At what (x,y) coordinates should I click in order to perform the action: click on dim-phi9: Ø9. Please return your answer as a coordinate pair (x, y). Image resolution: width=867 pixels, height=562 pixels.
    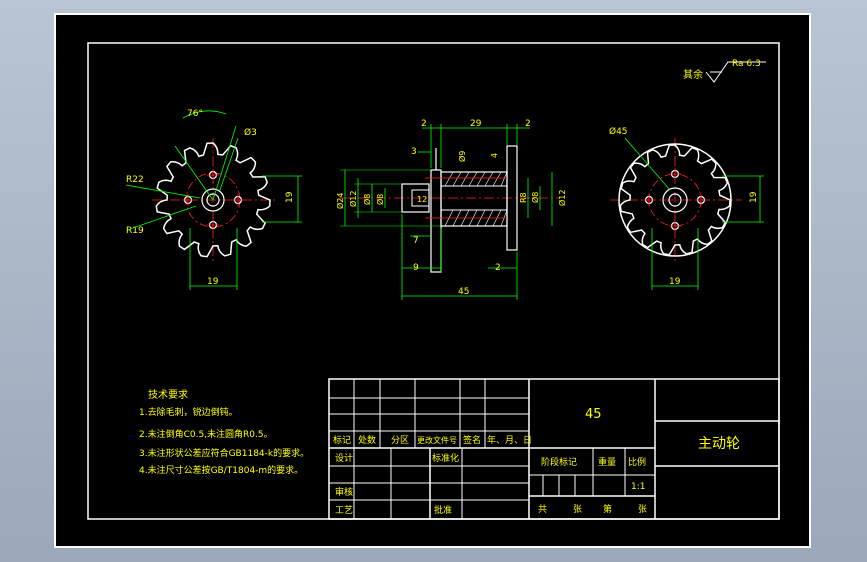
    Looking at the image, I should click on (462, 156).